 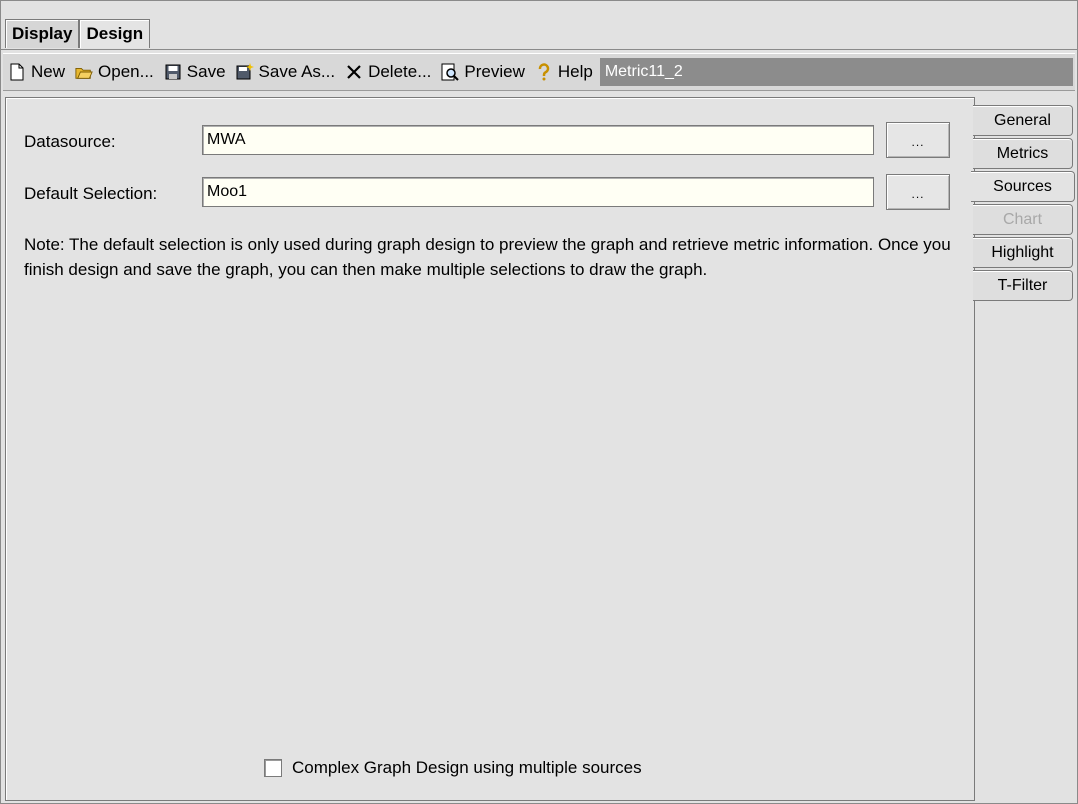 I want to click on tab-divider, so click(x=539, y=49).